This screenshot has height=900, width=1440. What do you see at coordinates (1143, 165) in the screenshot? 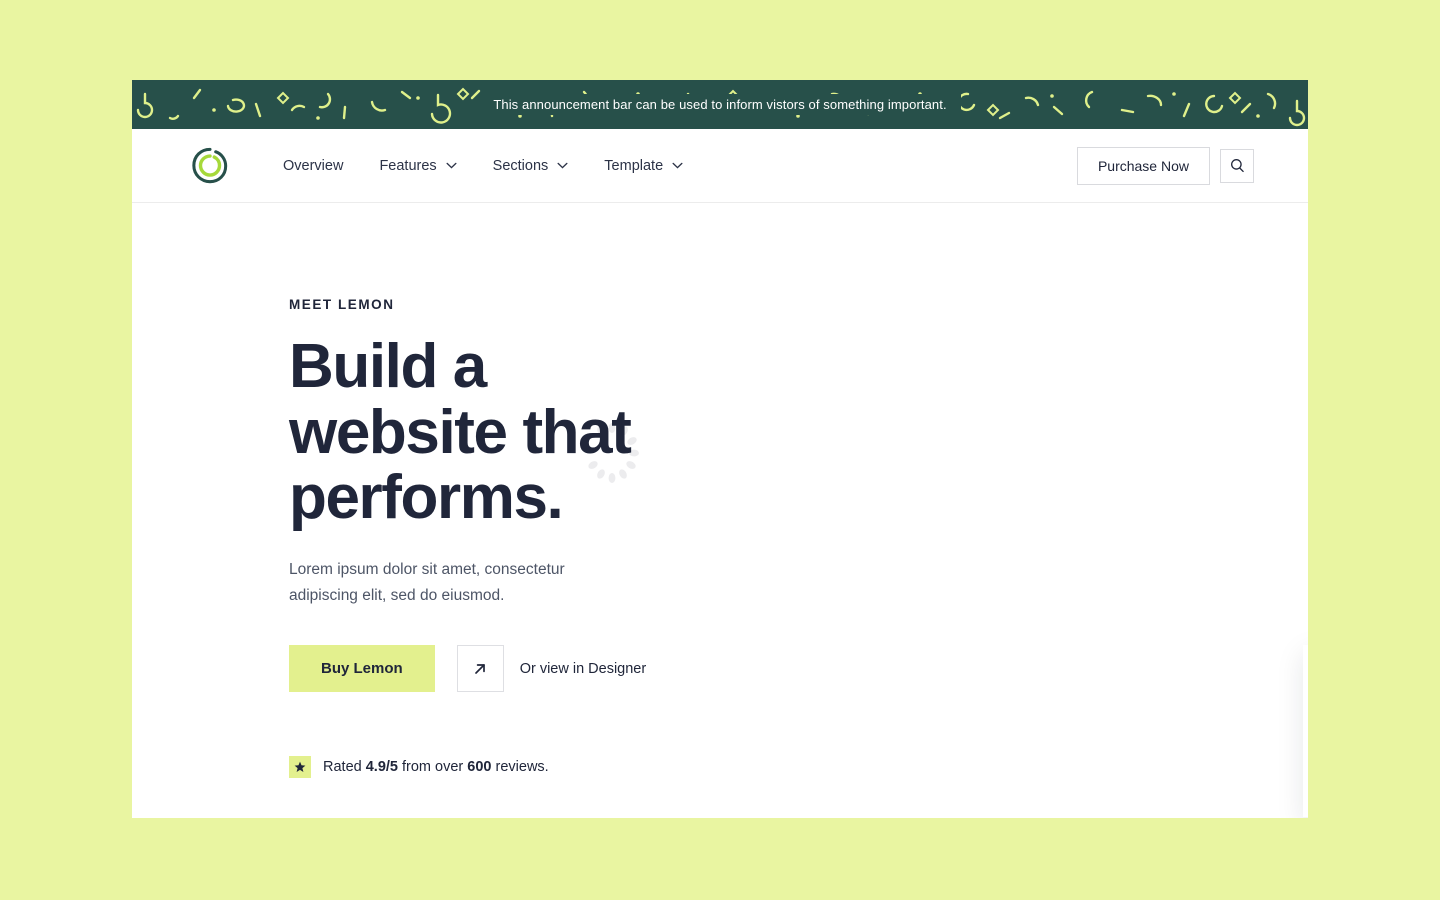
I see `purchase-now-button: Purchase Now` at bounding box center [1143, 165].